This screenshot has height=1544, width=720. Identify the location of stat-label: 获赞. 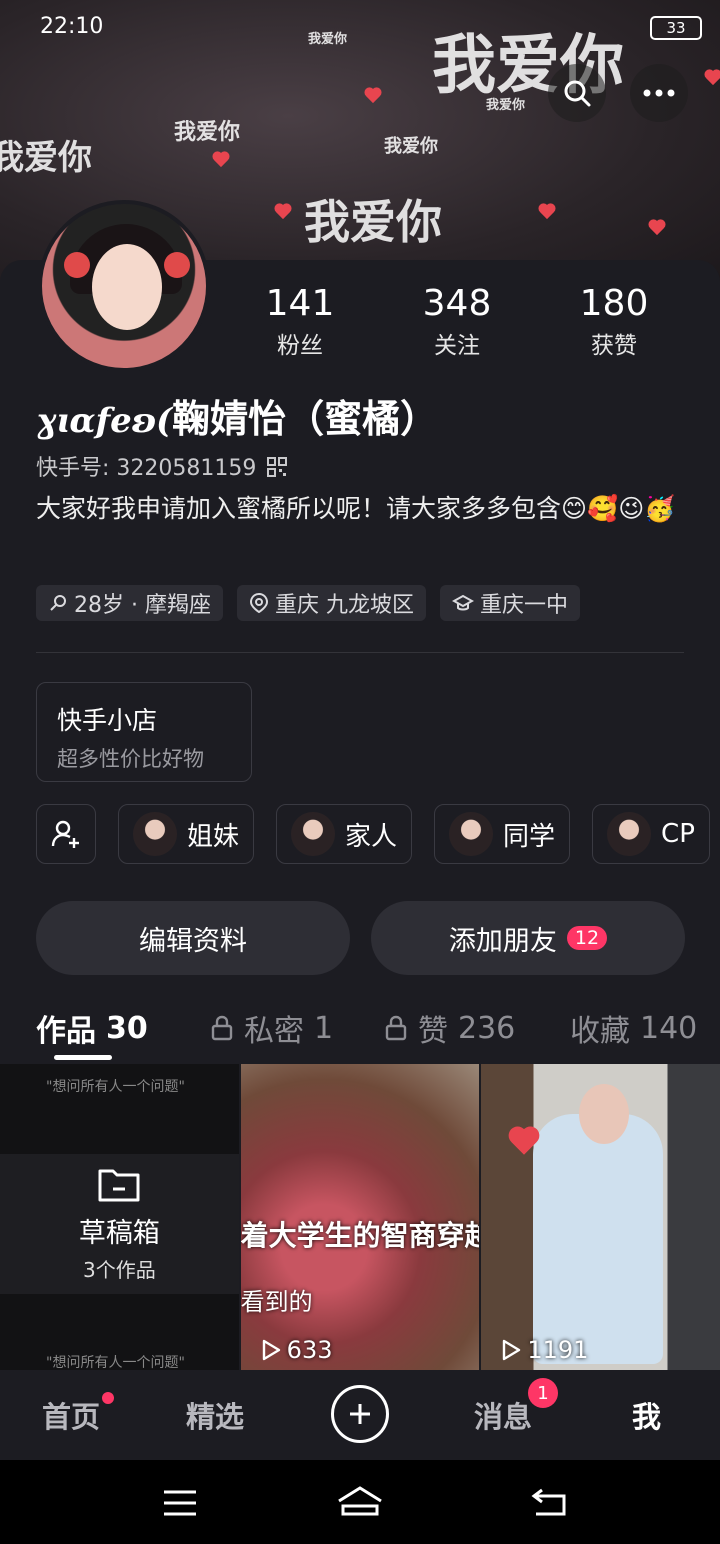
(614, 346).